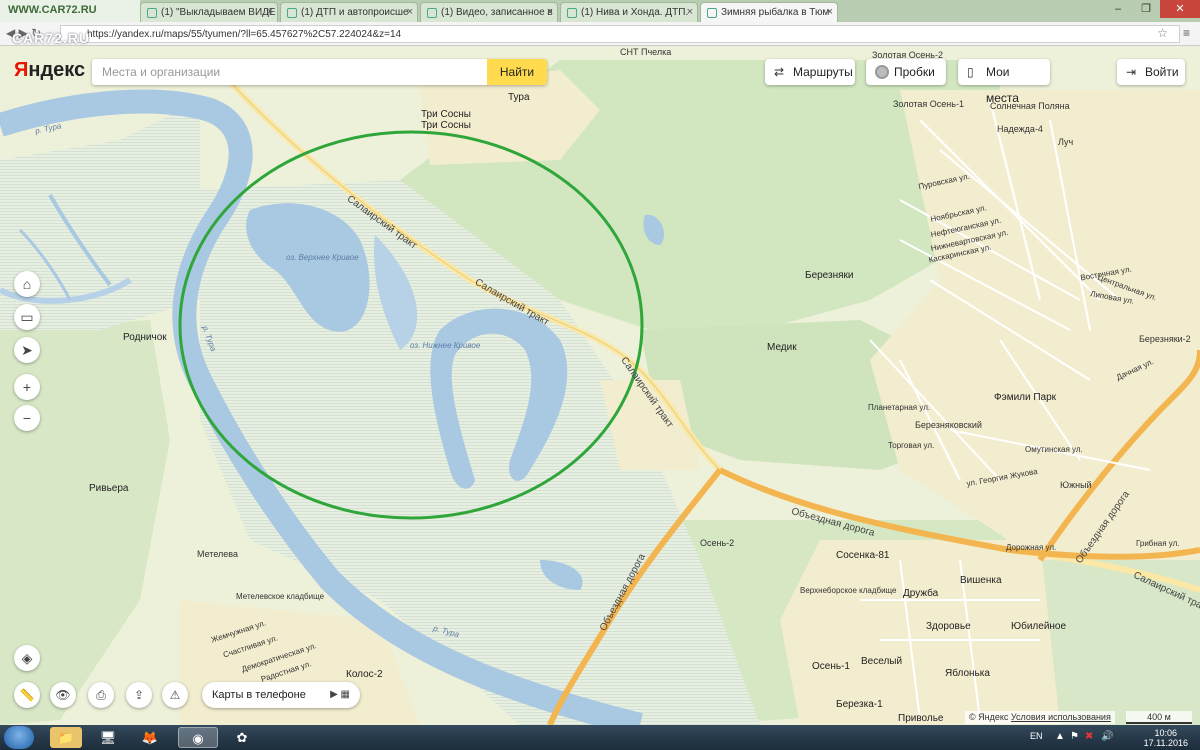  Describe the element at coordinates (108, 737) in the screenshot. I see `computer-icon: 🖥` at that location.